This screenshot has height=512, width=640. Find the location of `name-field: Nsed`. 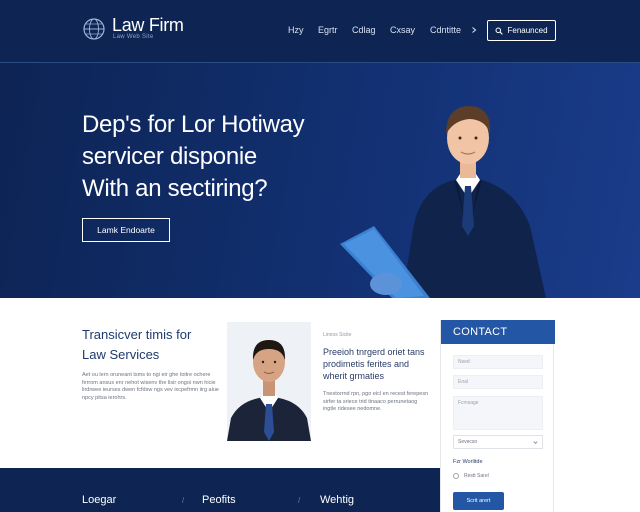

name-field: Nsed is located at coordinates (498, 362).